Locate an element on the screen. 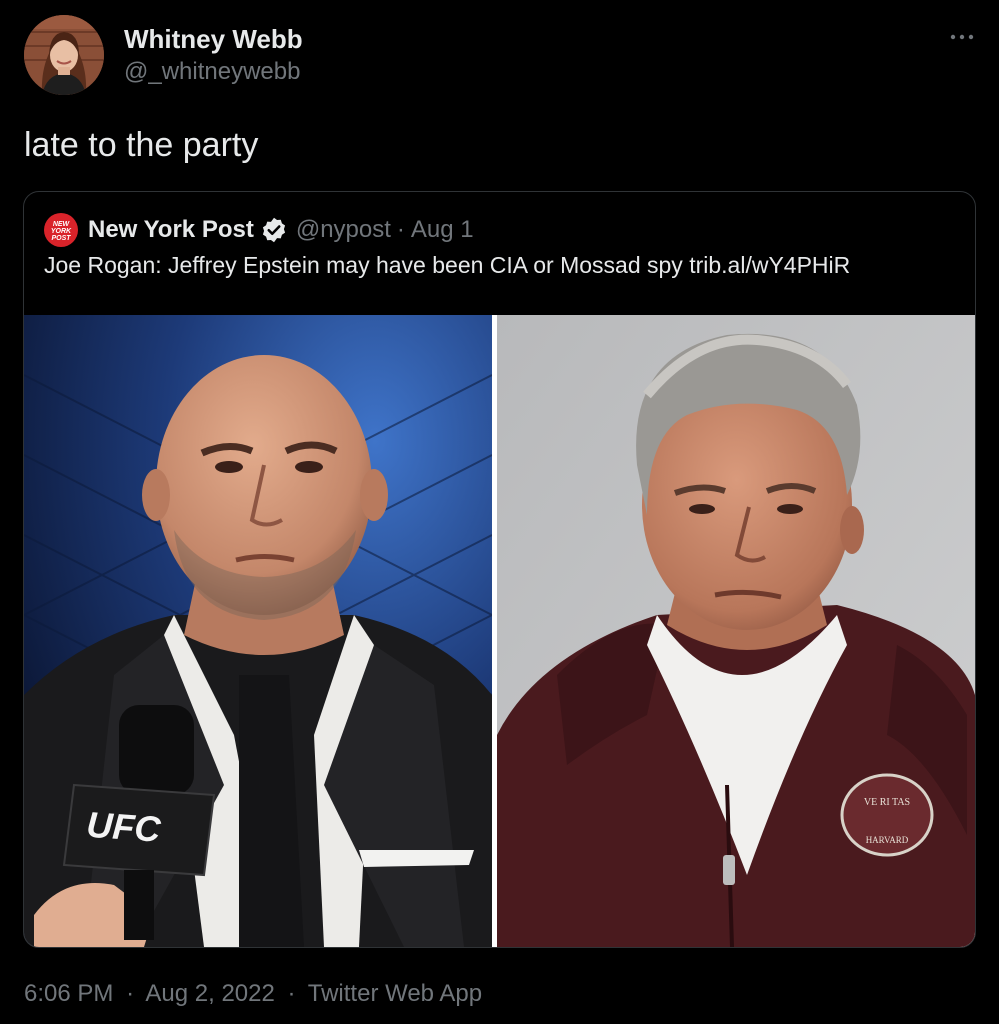  svg-text: NEW is located at coordinates (62, 224).